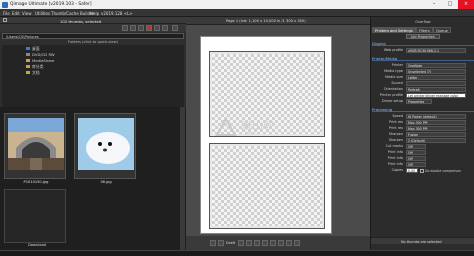  Describe the element at coordinates (106, 144) in the screenshot. I see `thumbnail-image-seal` at that location.